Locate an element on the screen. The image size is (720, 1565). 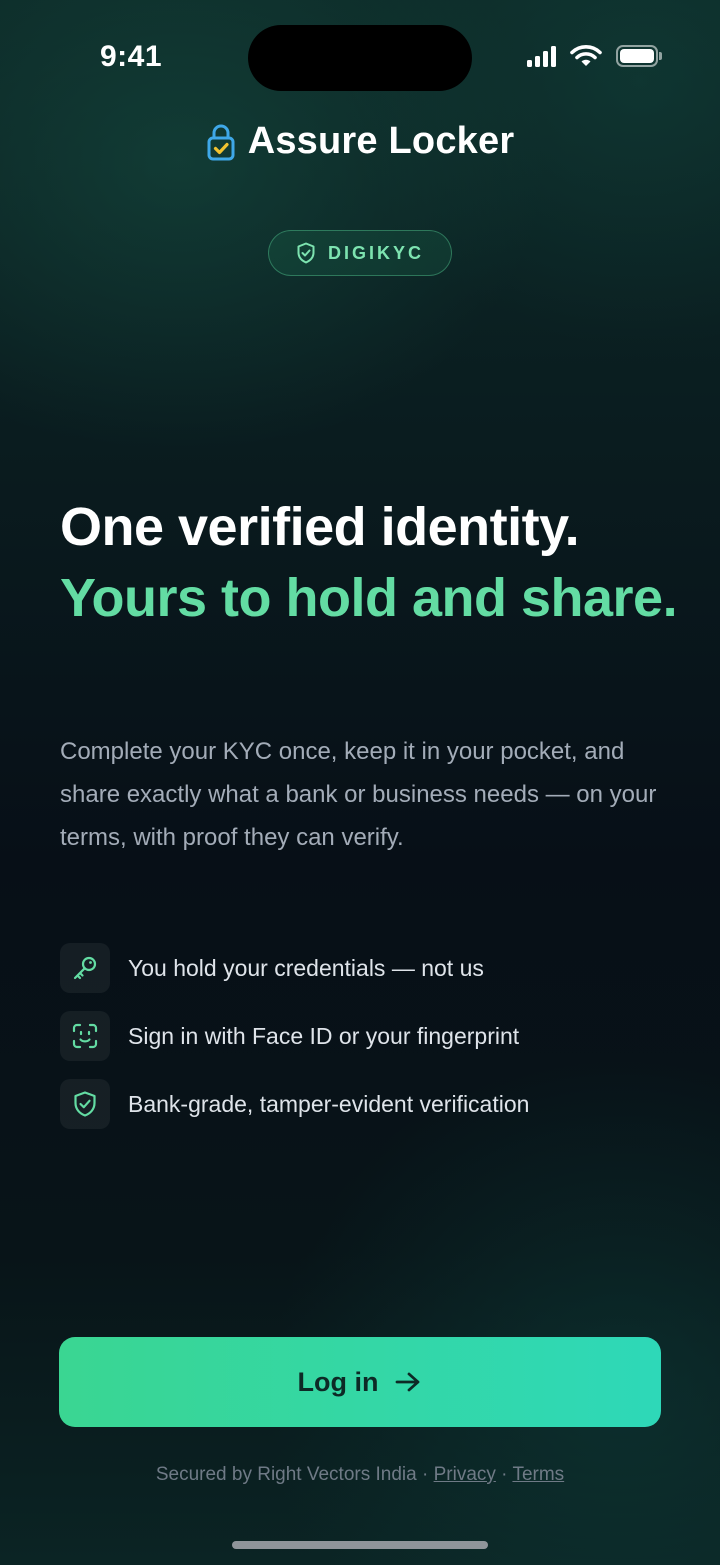
cellular-signal-icon is located at coordinates (541, 56).